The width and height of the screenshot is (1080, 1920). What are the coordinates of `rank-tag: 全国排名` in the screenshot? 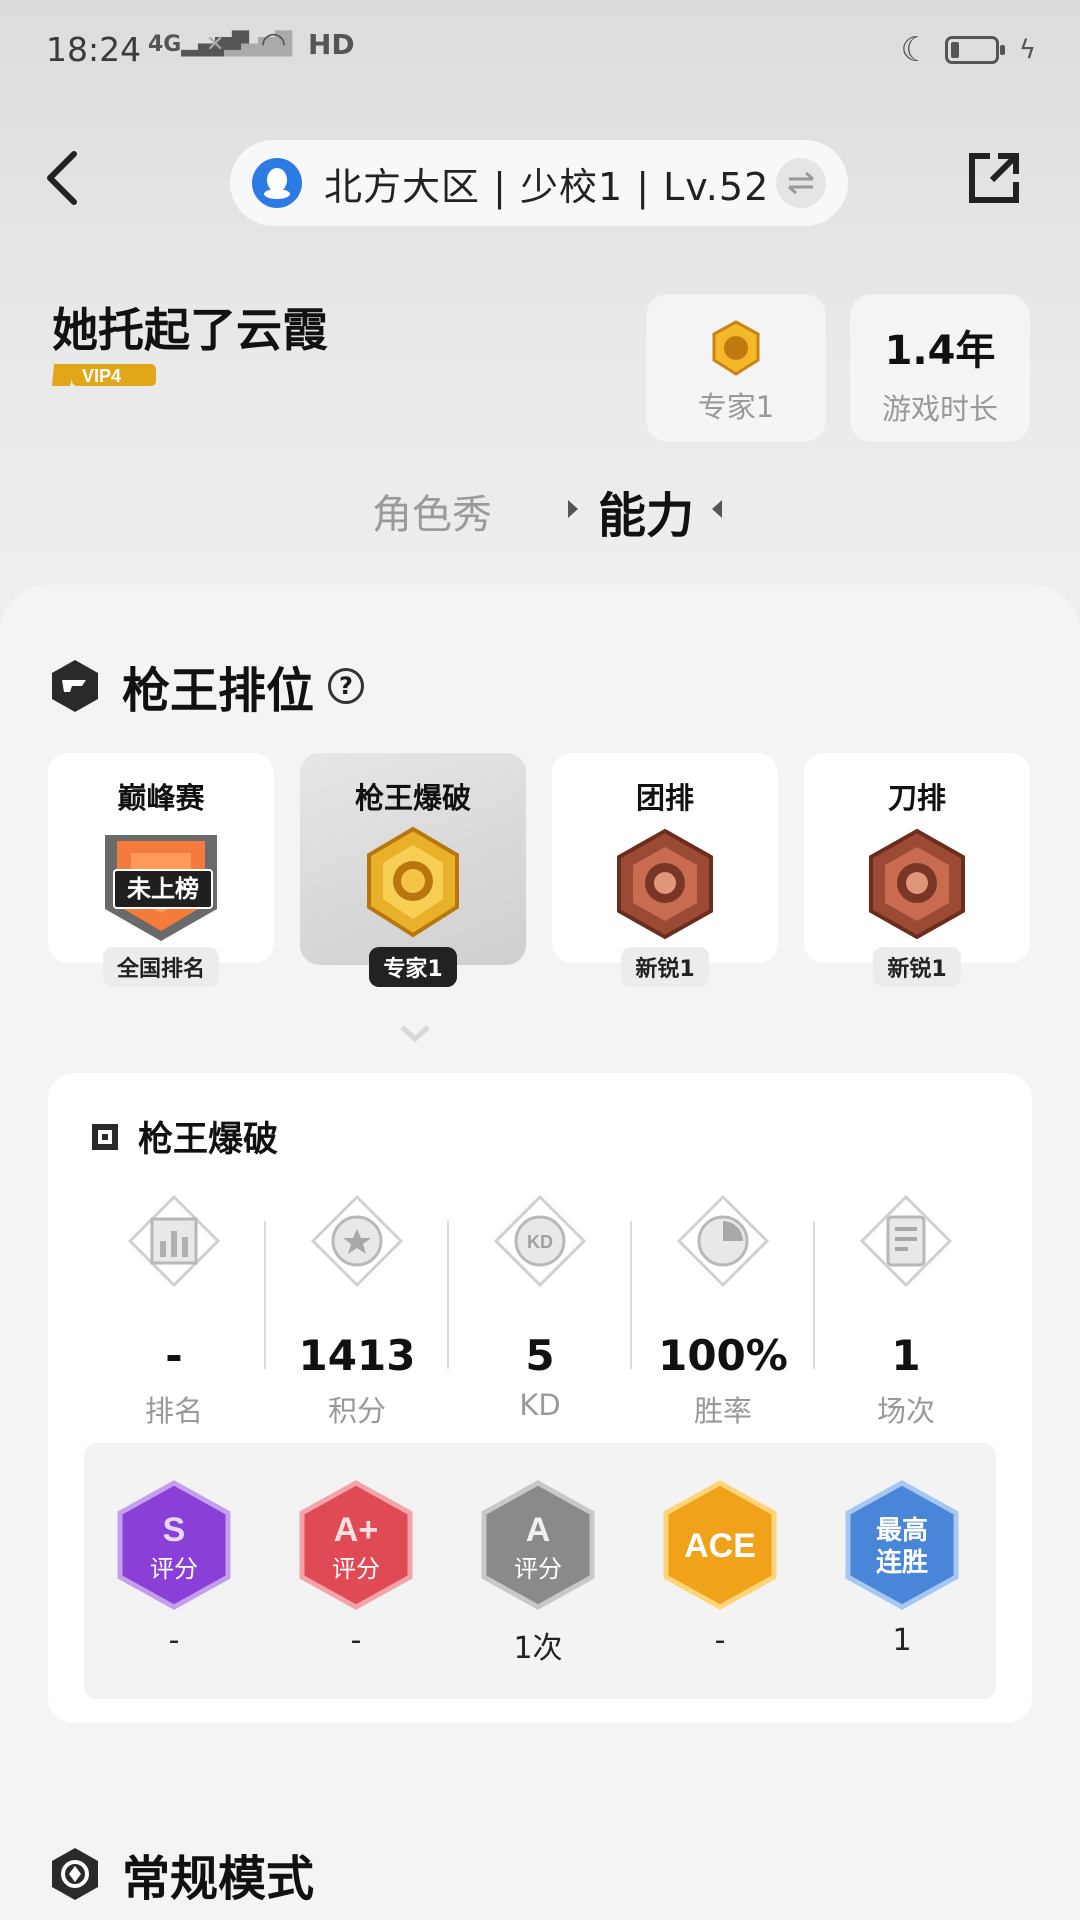 It's located at (160, 967).